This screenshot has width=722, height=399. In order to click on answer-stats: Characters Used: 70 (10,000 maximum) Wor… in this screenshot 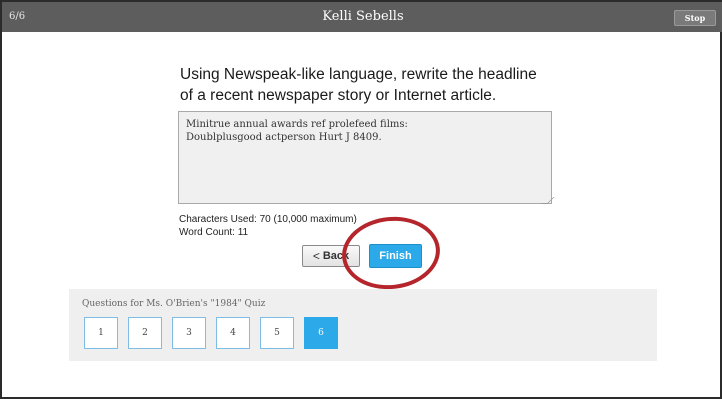, I will do `click(268, 226)`.